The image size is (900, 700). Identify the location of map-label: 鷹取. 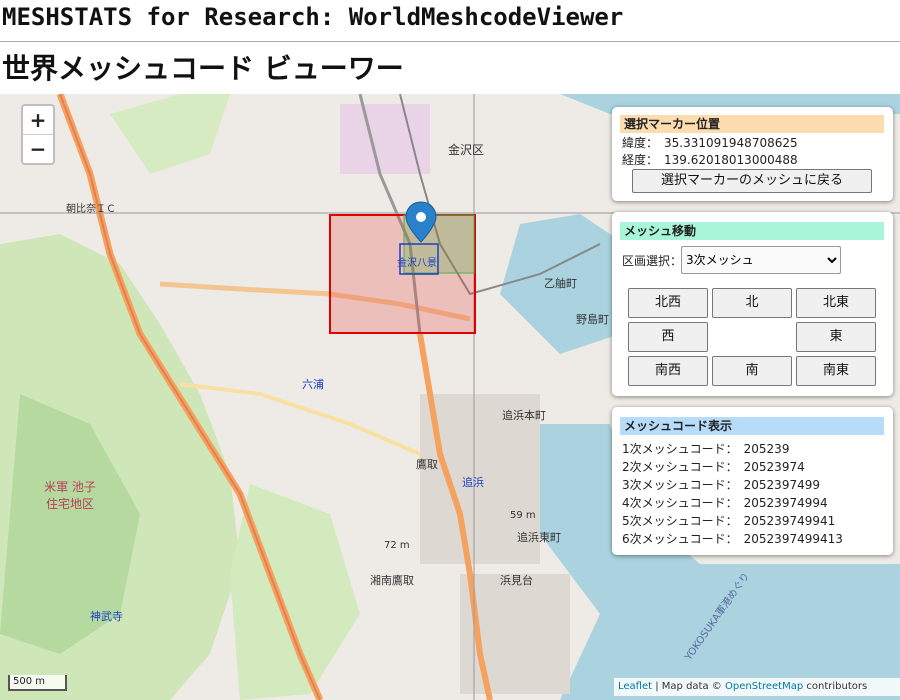
(427, 464).